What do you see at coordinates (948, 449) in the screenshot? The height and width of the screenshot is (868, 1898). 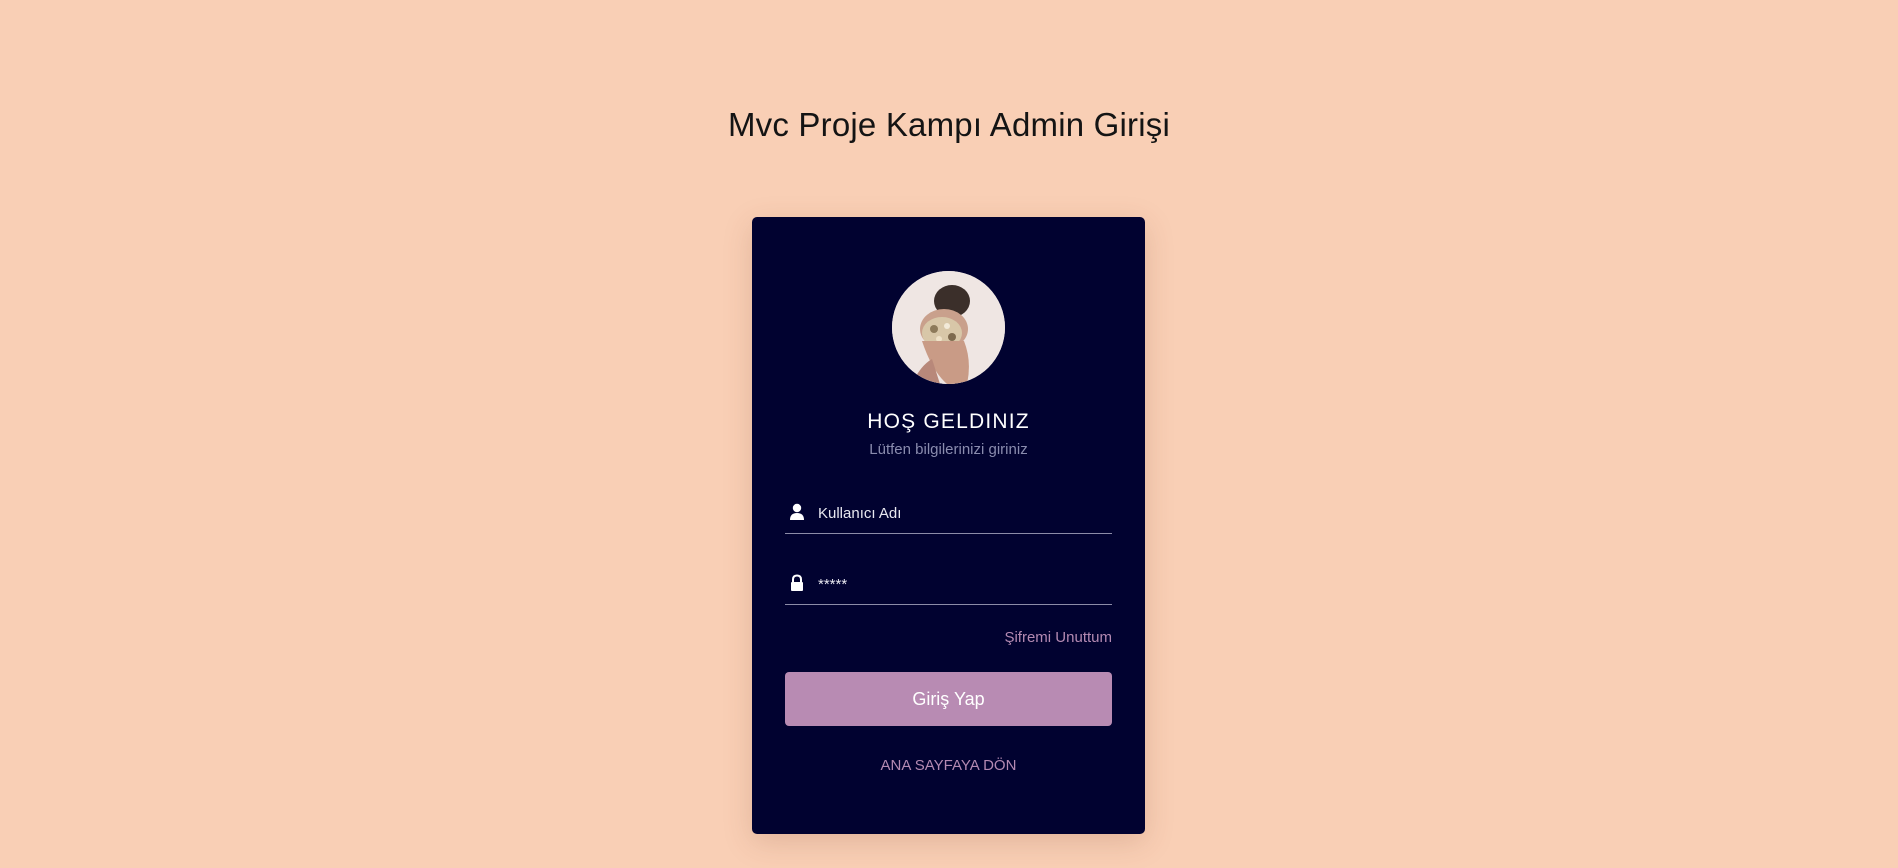 I see `welcome-subtitle: Lütfen bilgilerinizi giriniz` at bounding box center [948, 449].